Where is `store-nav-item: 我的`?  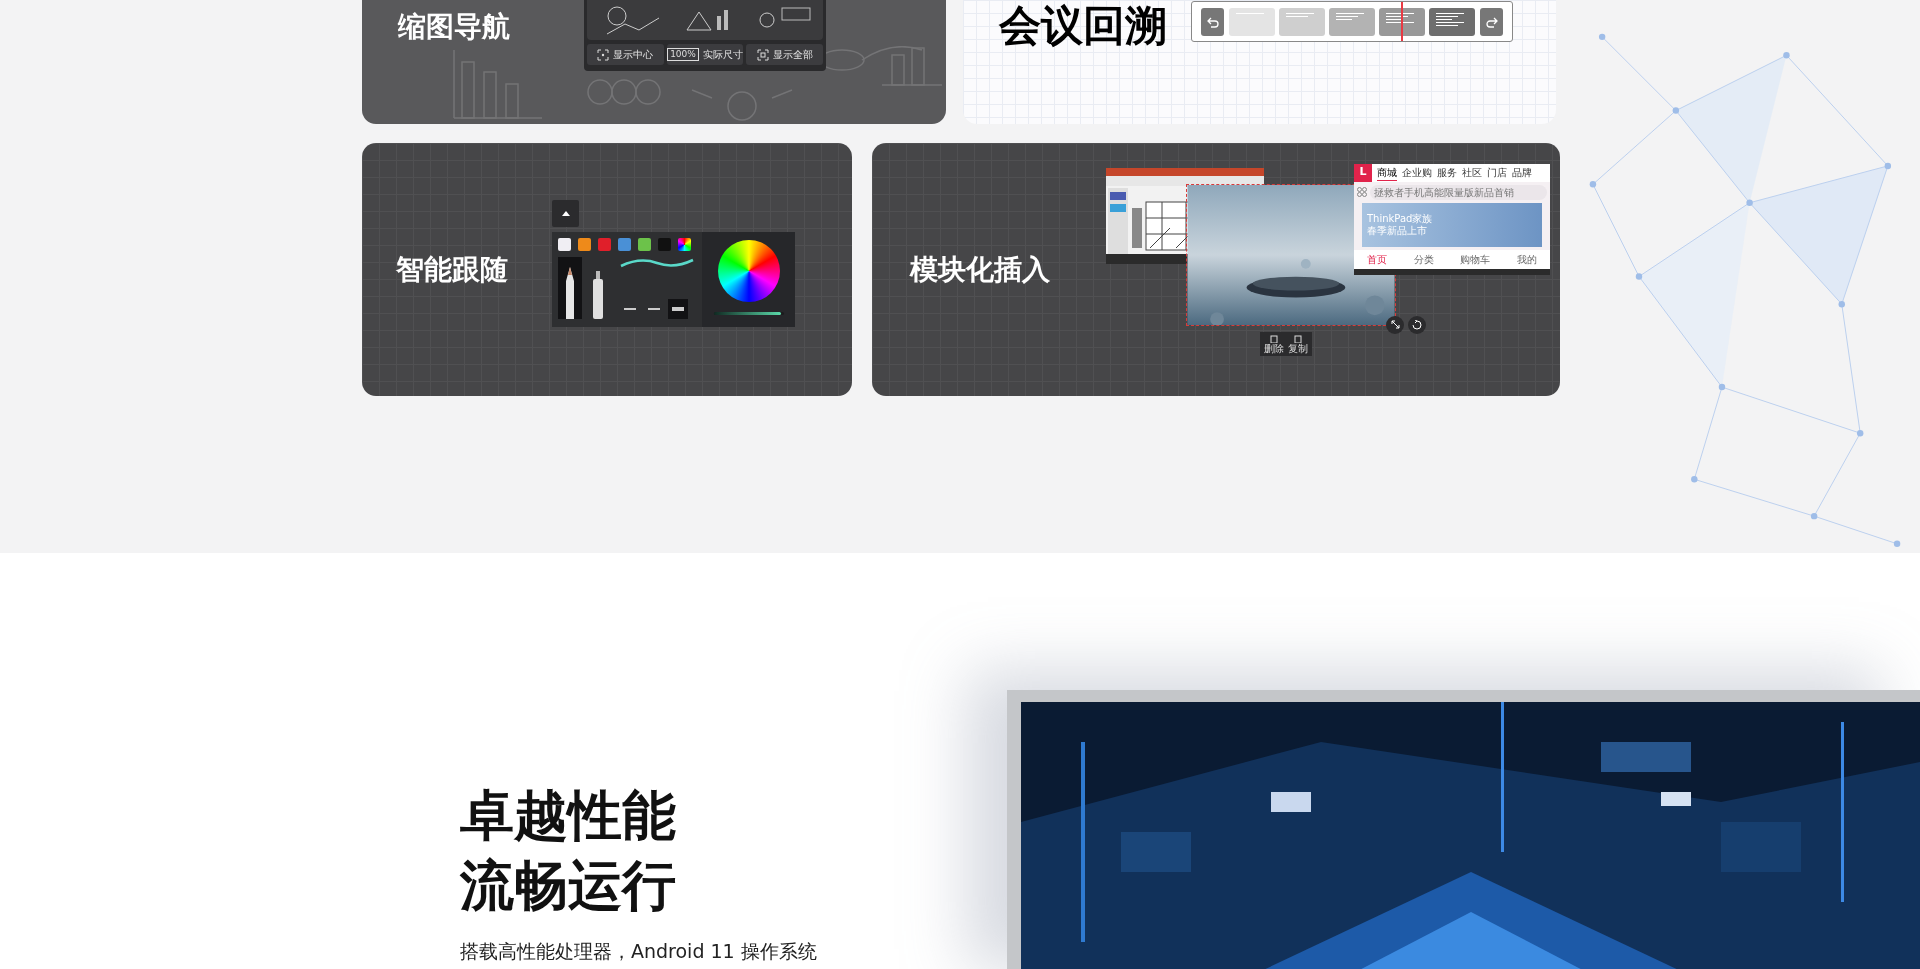 store-nav-item: 我的 is located at coordinates (1526, 259).